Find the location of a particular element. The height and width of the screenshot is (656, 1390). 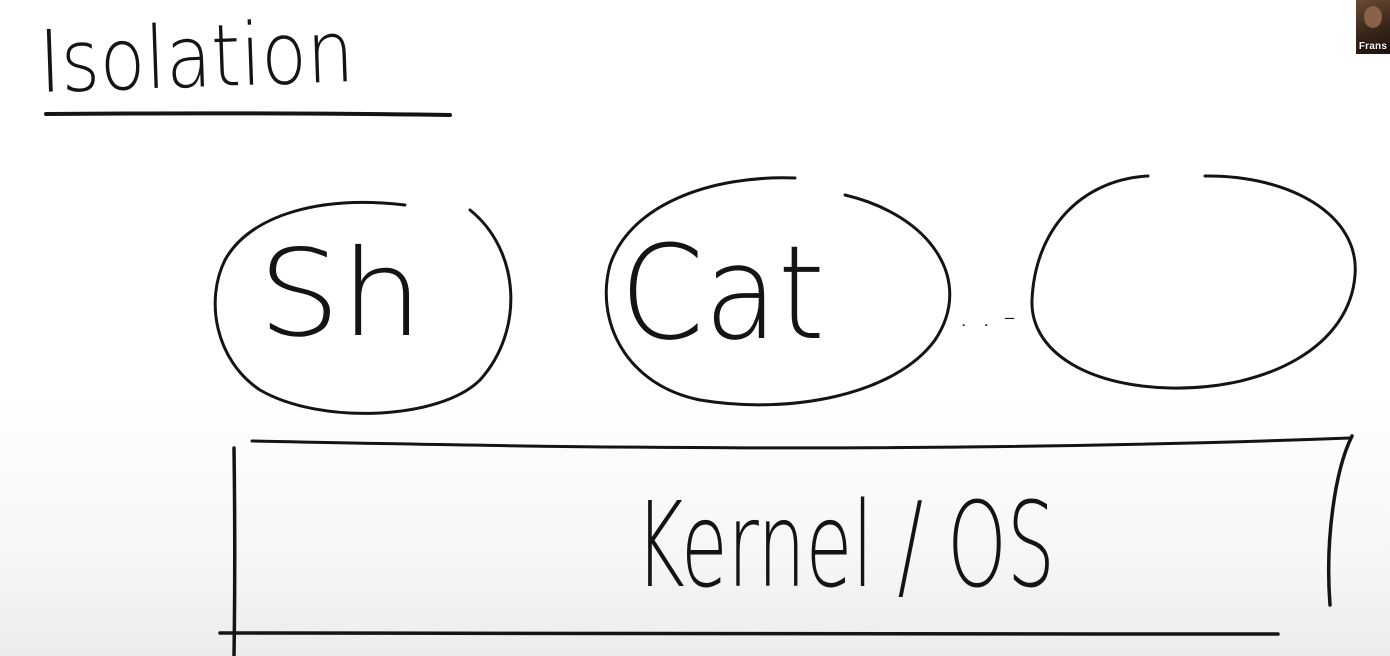

ellipsis-connector: . . - is located at coordinates (987, 316).